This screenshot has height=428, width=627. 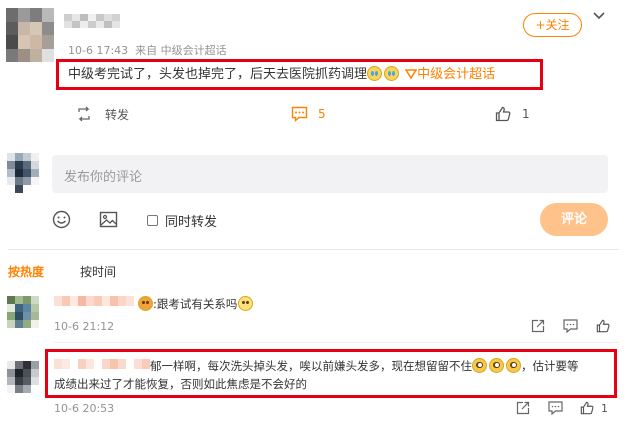 I want to click on submit-comment-label: 评论, so click(x=573, y=219).